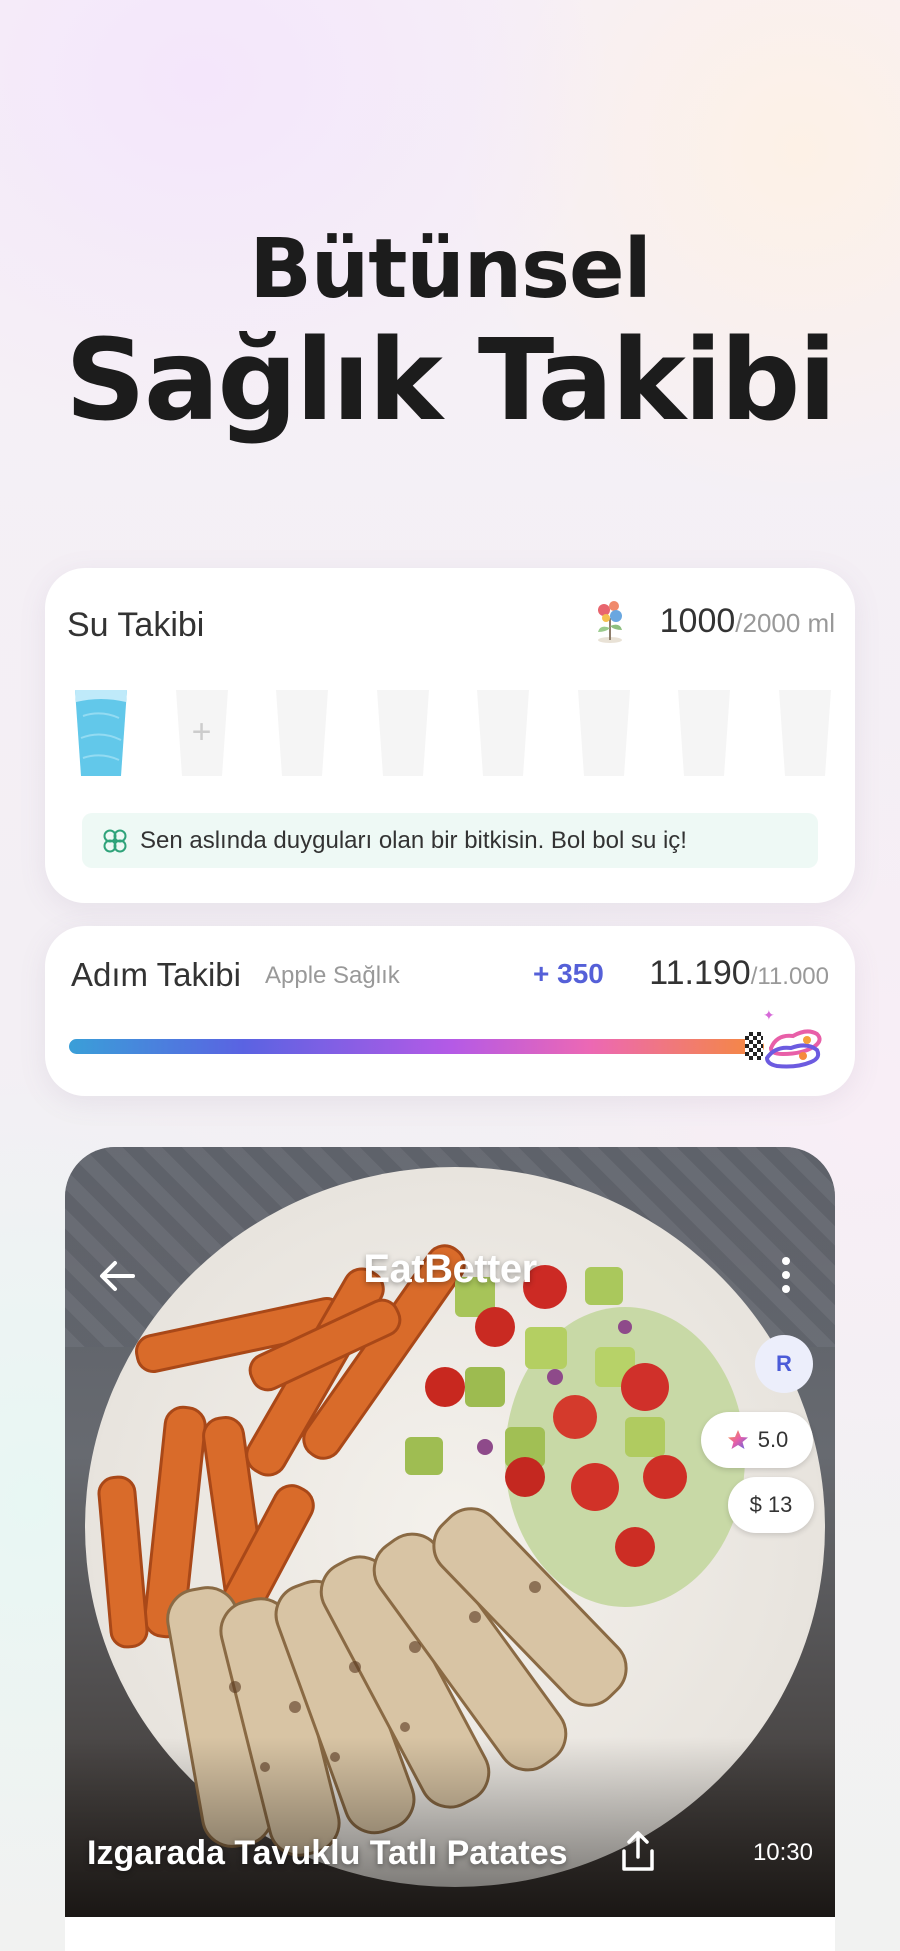  Describe the element at coordinates (450, 1269) in the screenshot. I see `recipe-brand-logo: EatBetter` at that location.